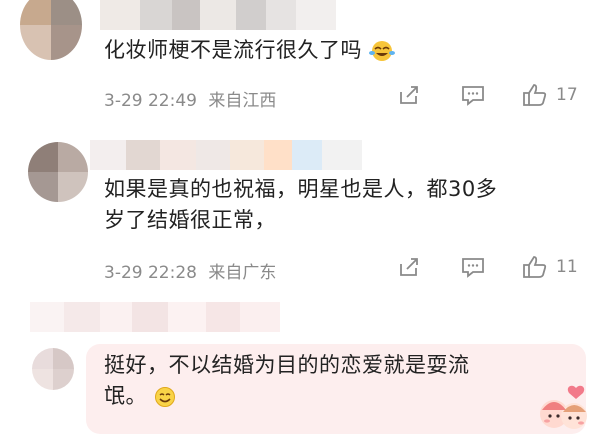  I want to click on comment-text-line-2: 岁了结婚很正常，, so click(190, 220).